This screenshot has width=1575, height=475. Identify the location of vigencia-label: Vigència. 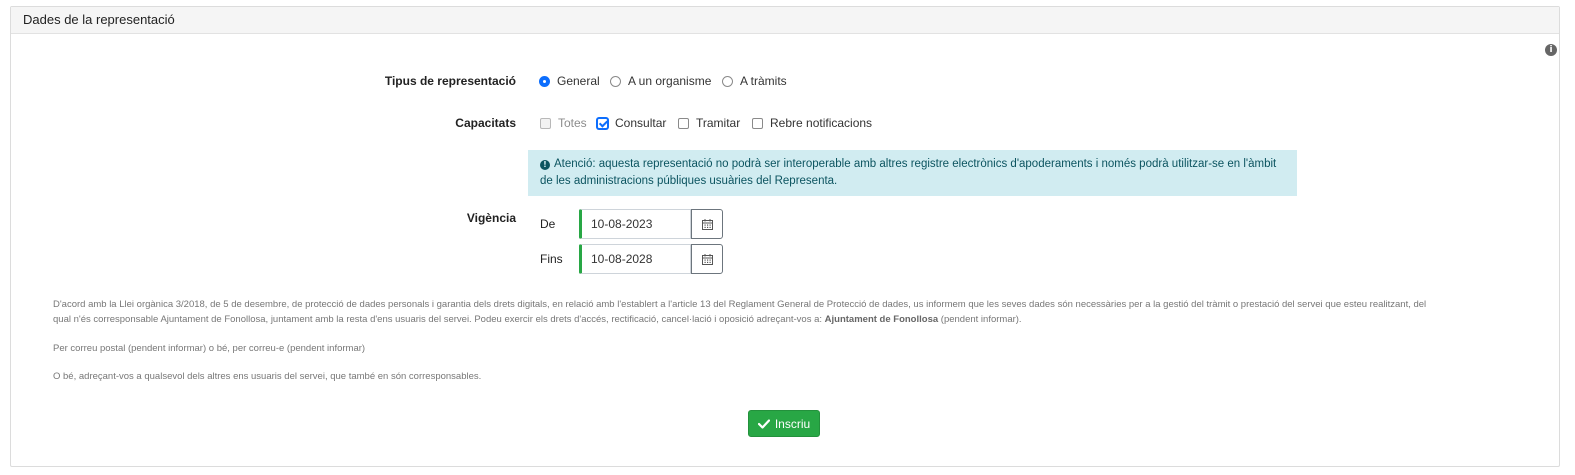
(491, 218).